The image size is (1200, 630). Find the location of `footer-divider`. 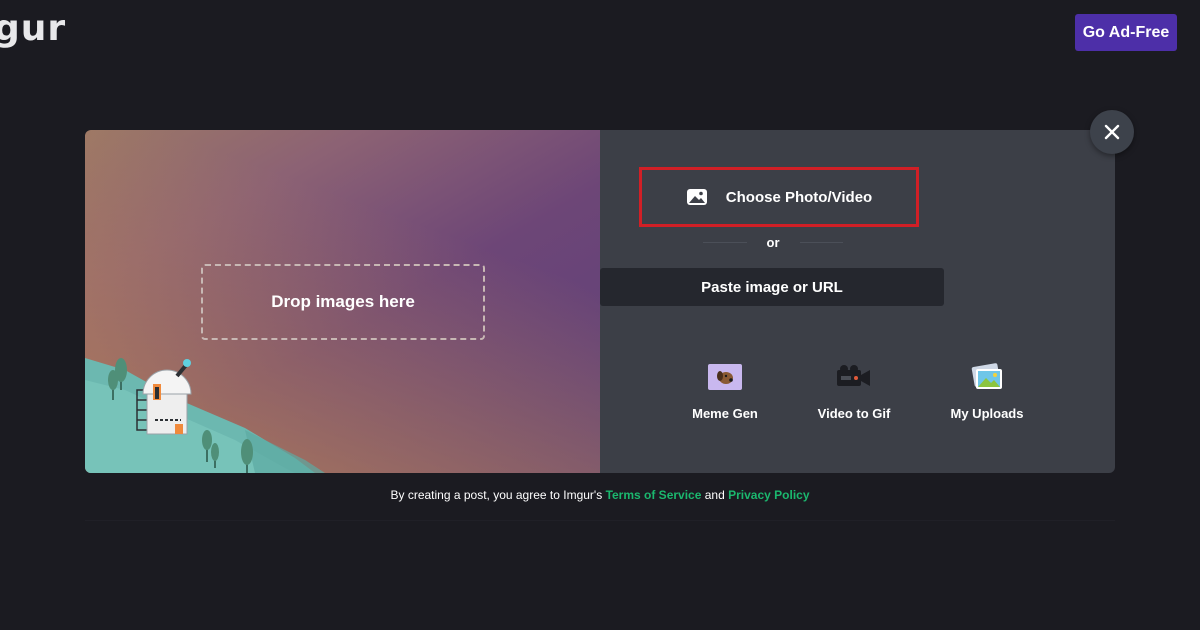

footer-divider is located at coordinates (600, 520).